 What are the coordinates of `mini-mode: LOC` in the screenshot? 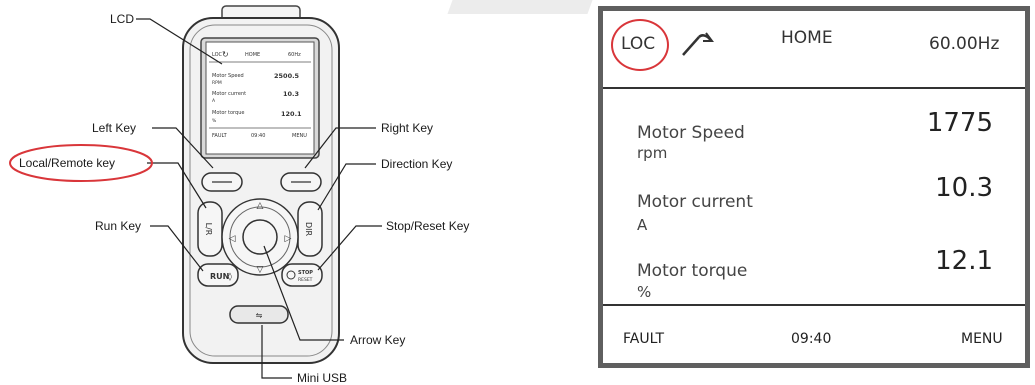 It's located at (217, 55).